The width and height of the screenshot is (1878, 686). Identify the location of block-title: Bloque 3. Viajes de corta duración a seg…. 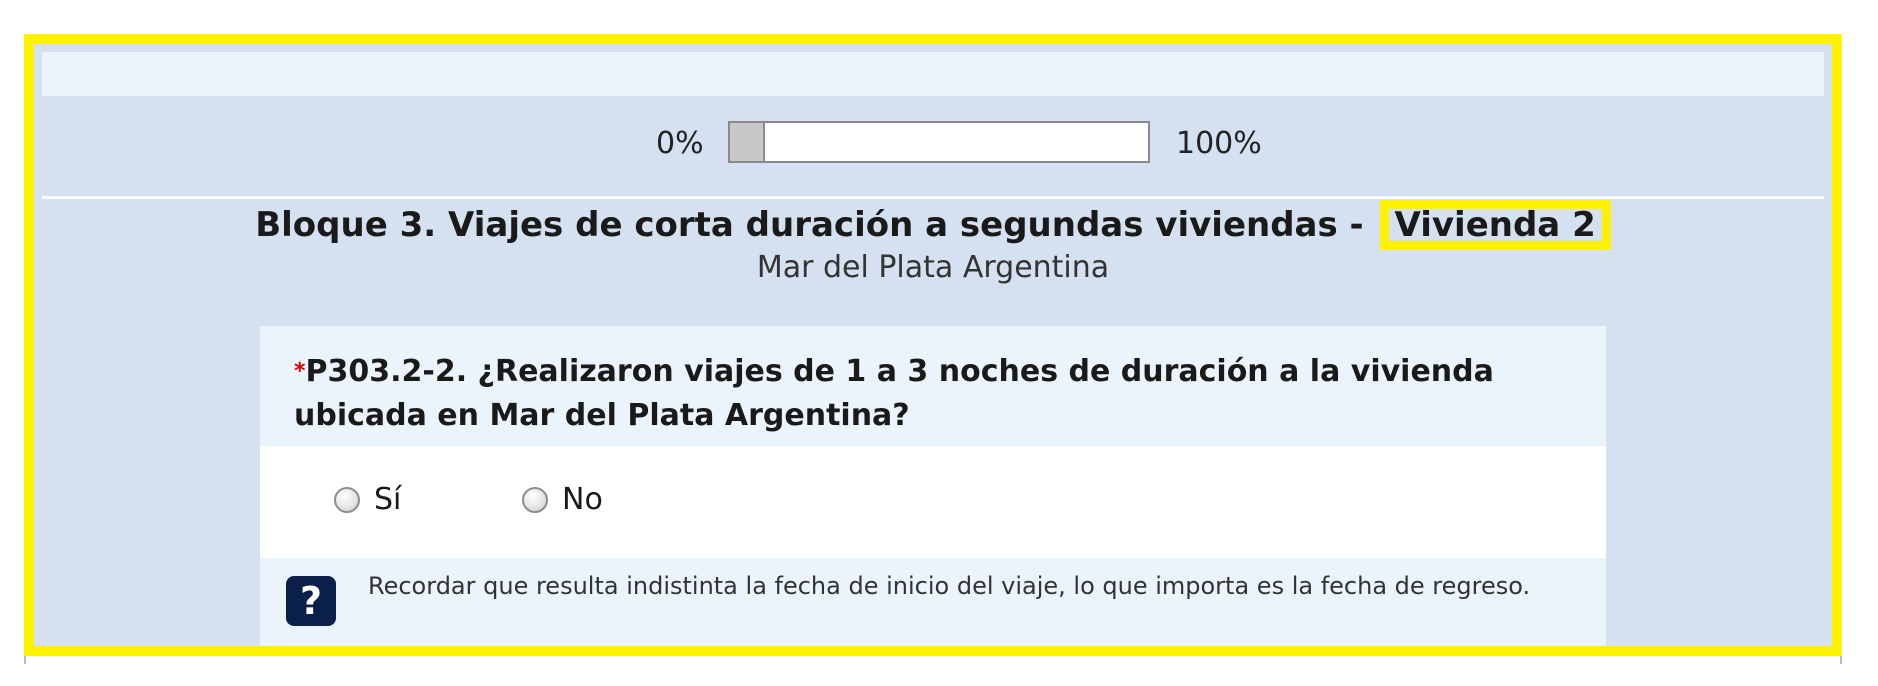
(933, 225).